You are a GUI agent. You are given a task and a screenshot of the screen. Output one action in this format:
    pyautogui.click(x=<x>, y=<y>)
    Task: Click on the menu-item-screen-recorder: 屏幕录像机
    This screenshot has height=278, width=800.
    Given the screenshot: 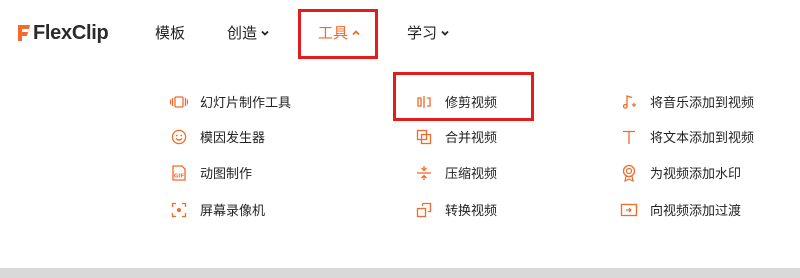 What is the action you would take?
    pyautogui.click(x=217, y=209)
    